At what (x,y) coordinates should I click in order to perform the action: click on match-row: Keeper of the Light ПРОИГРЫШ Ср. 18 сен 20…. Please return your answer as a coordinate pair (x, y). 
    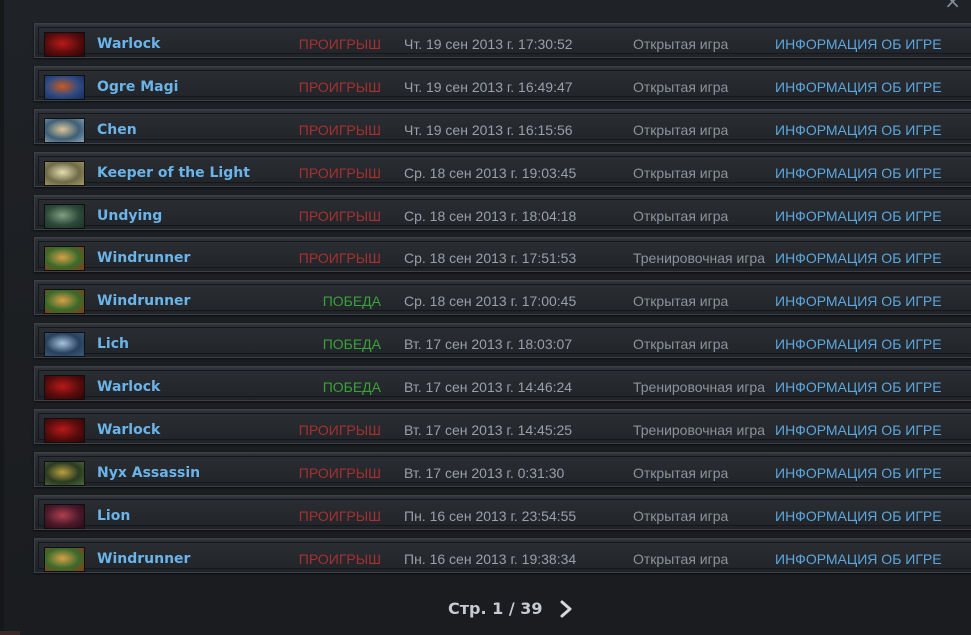
    Looking at the image, I should click on (502, 169).